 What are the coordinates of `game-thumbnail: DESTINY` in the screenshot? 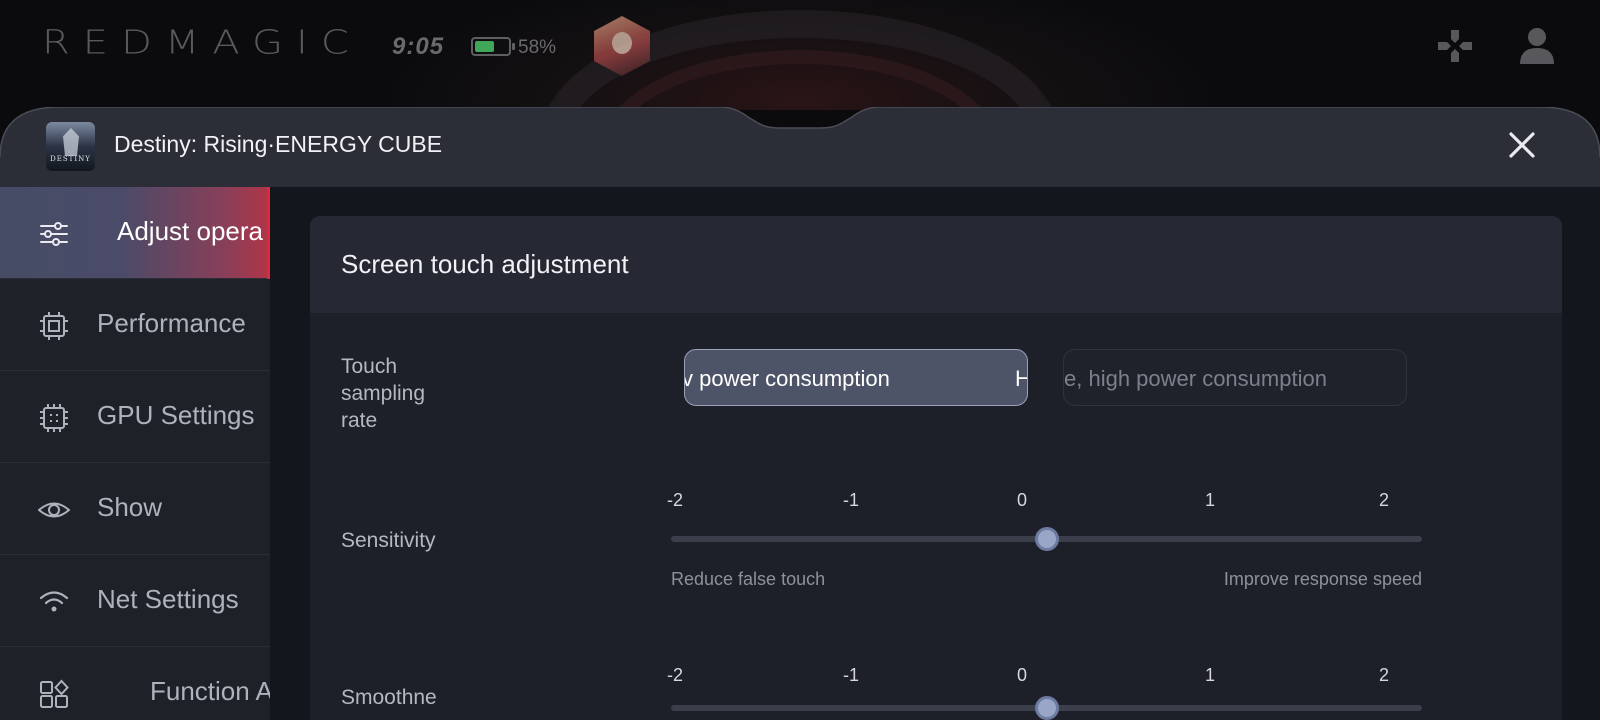 It's located at (70, 146).